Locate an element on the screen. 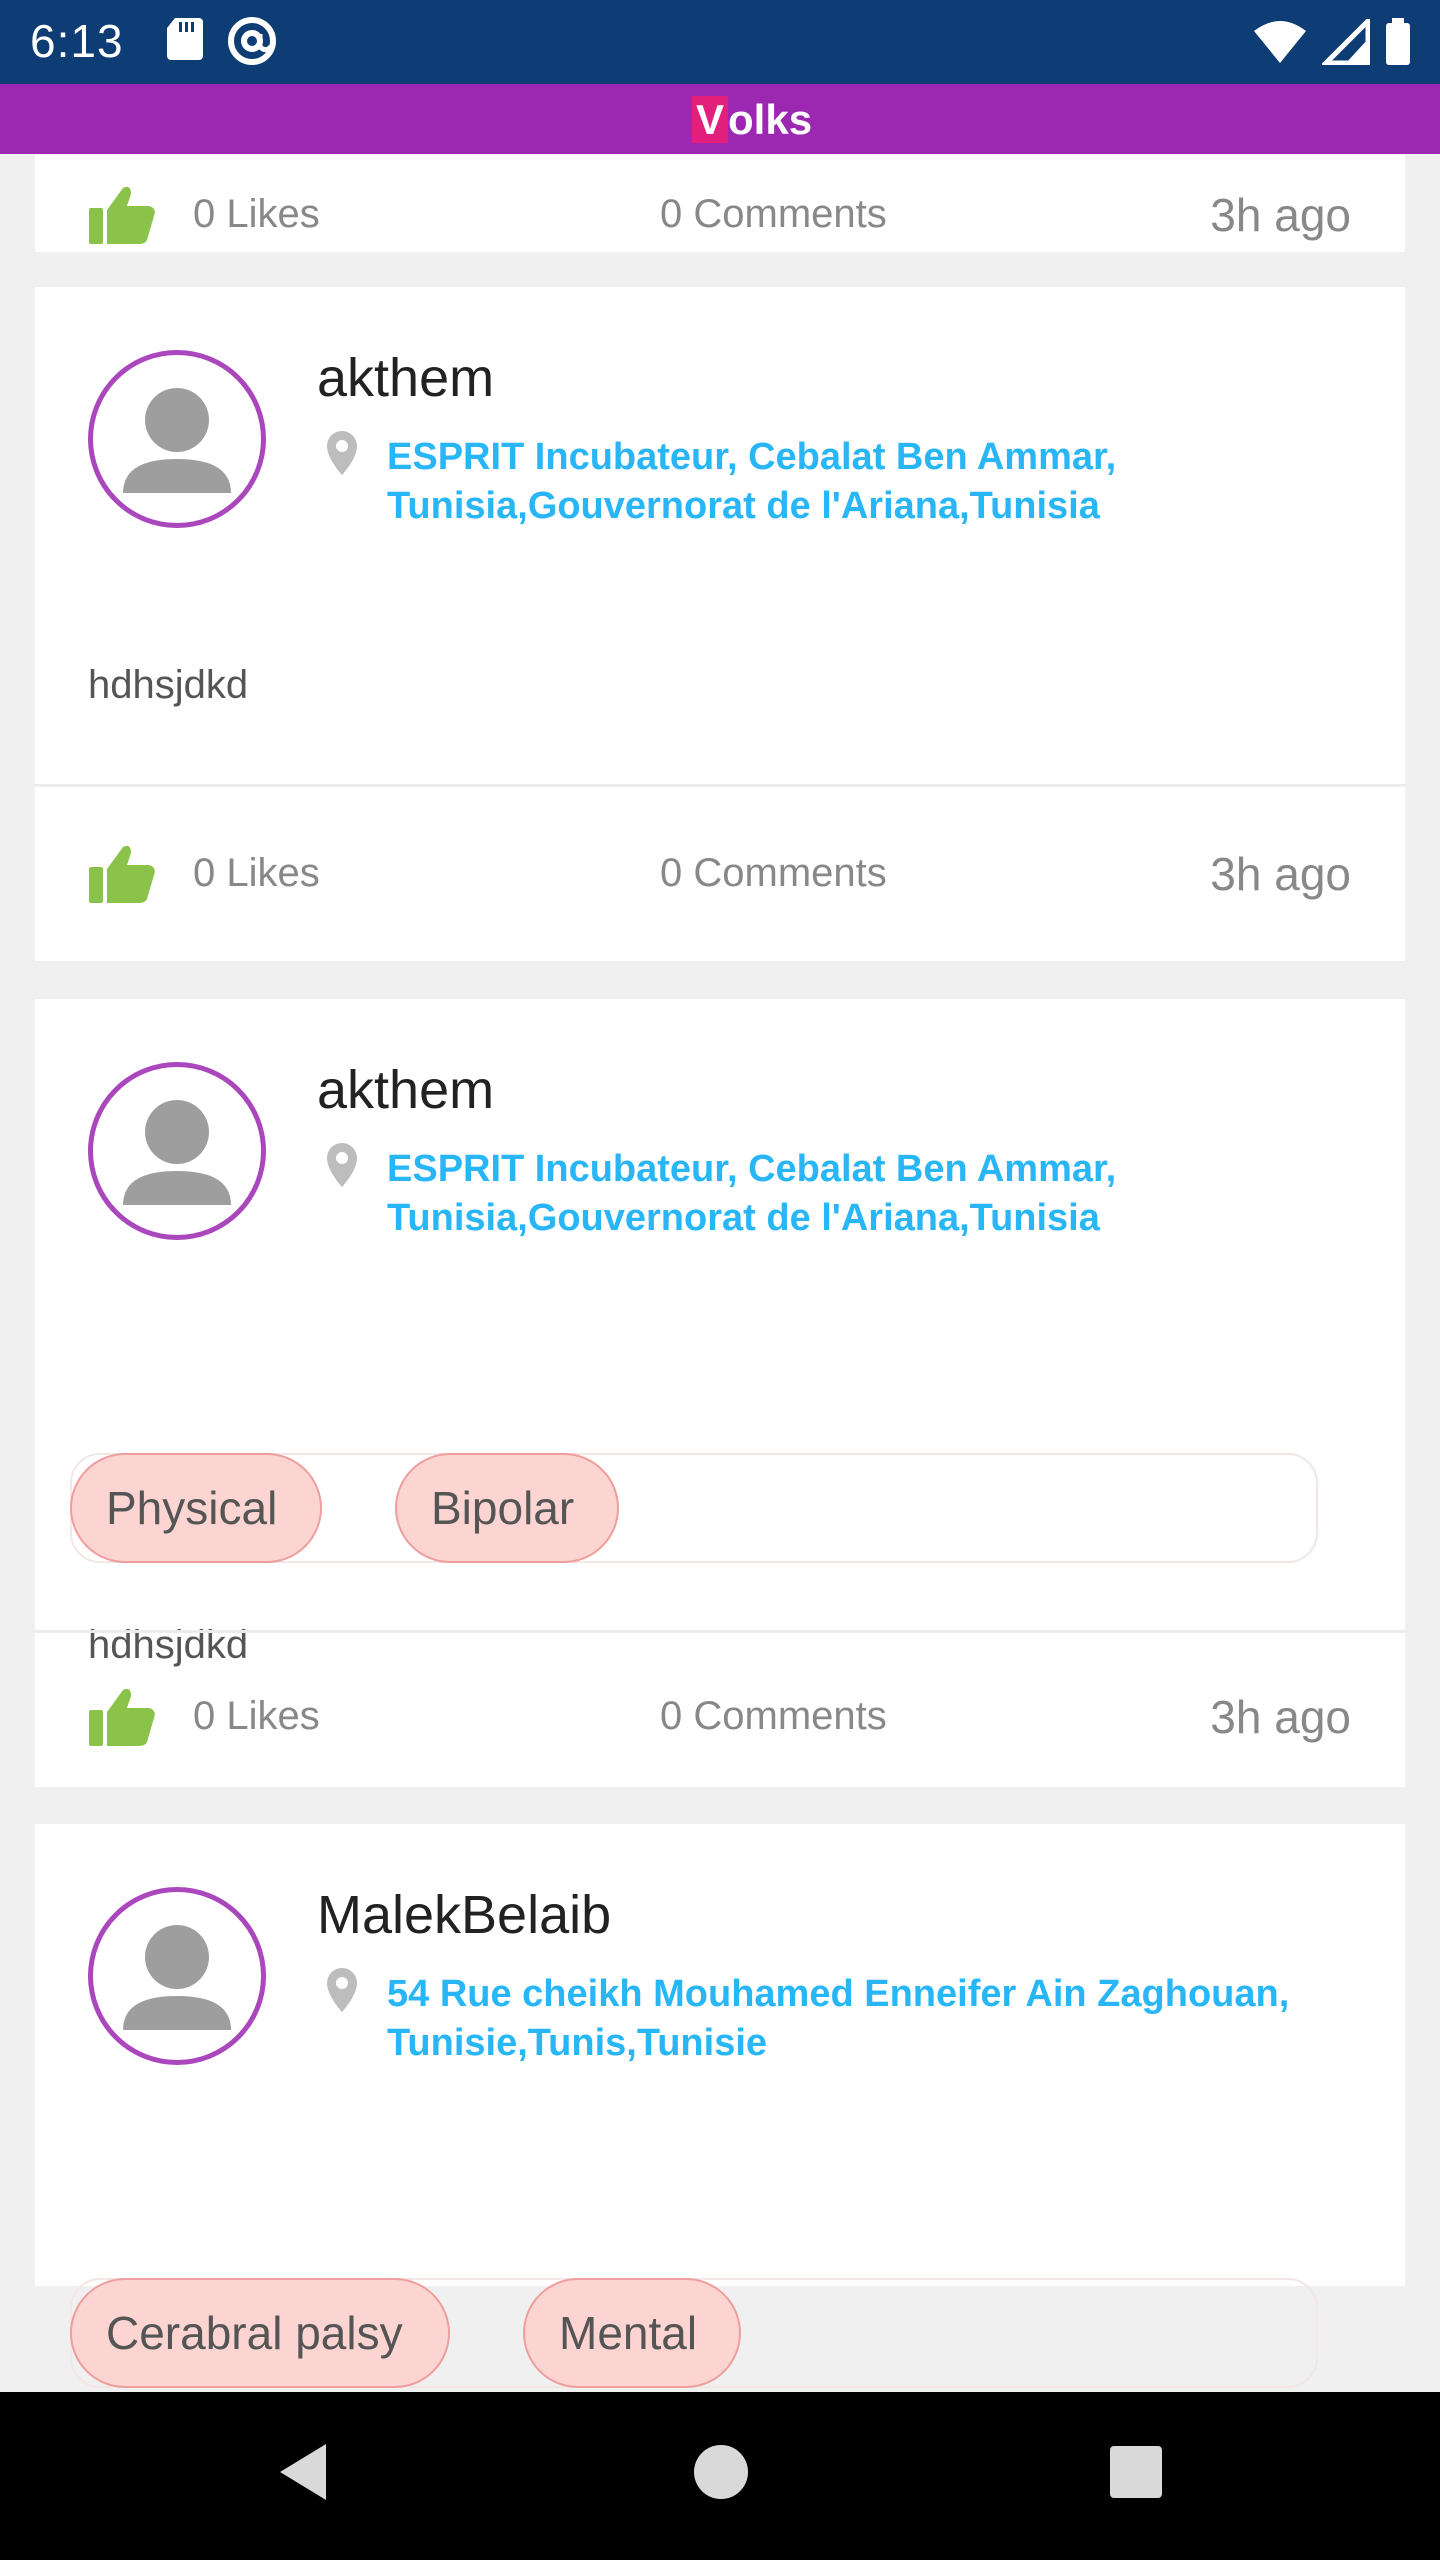 The image size is (1440, 2560). signal-icon is located at coordinates (1345, 42).